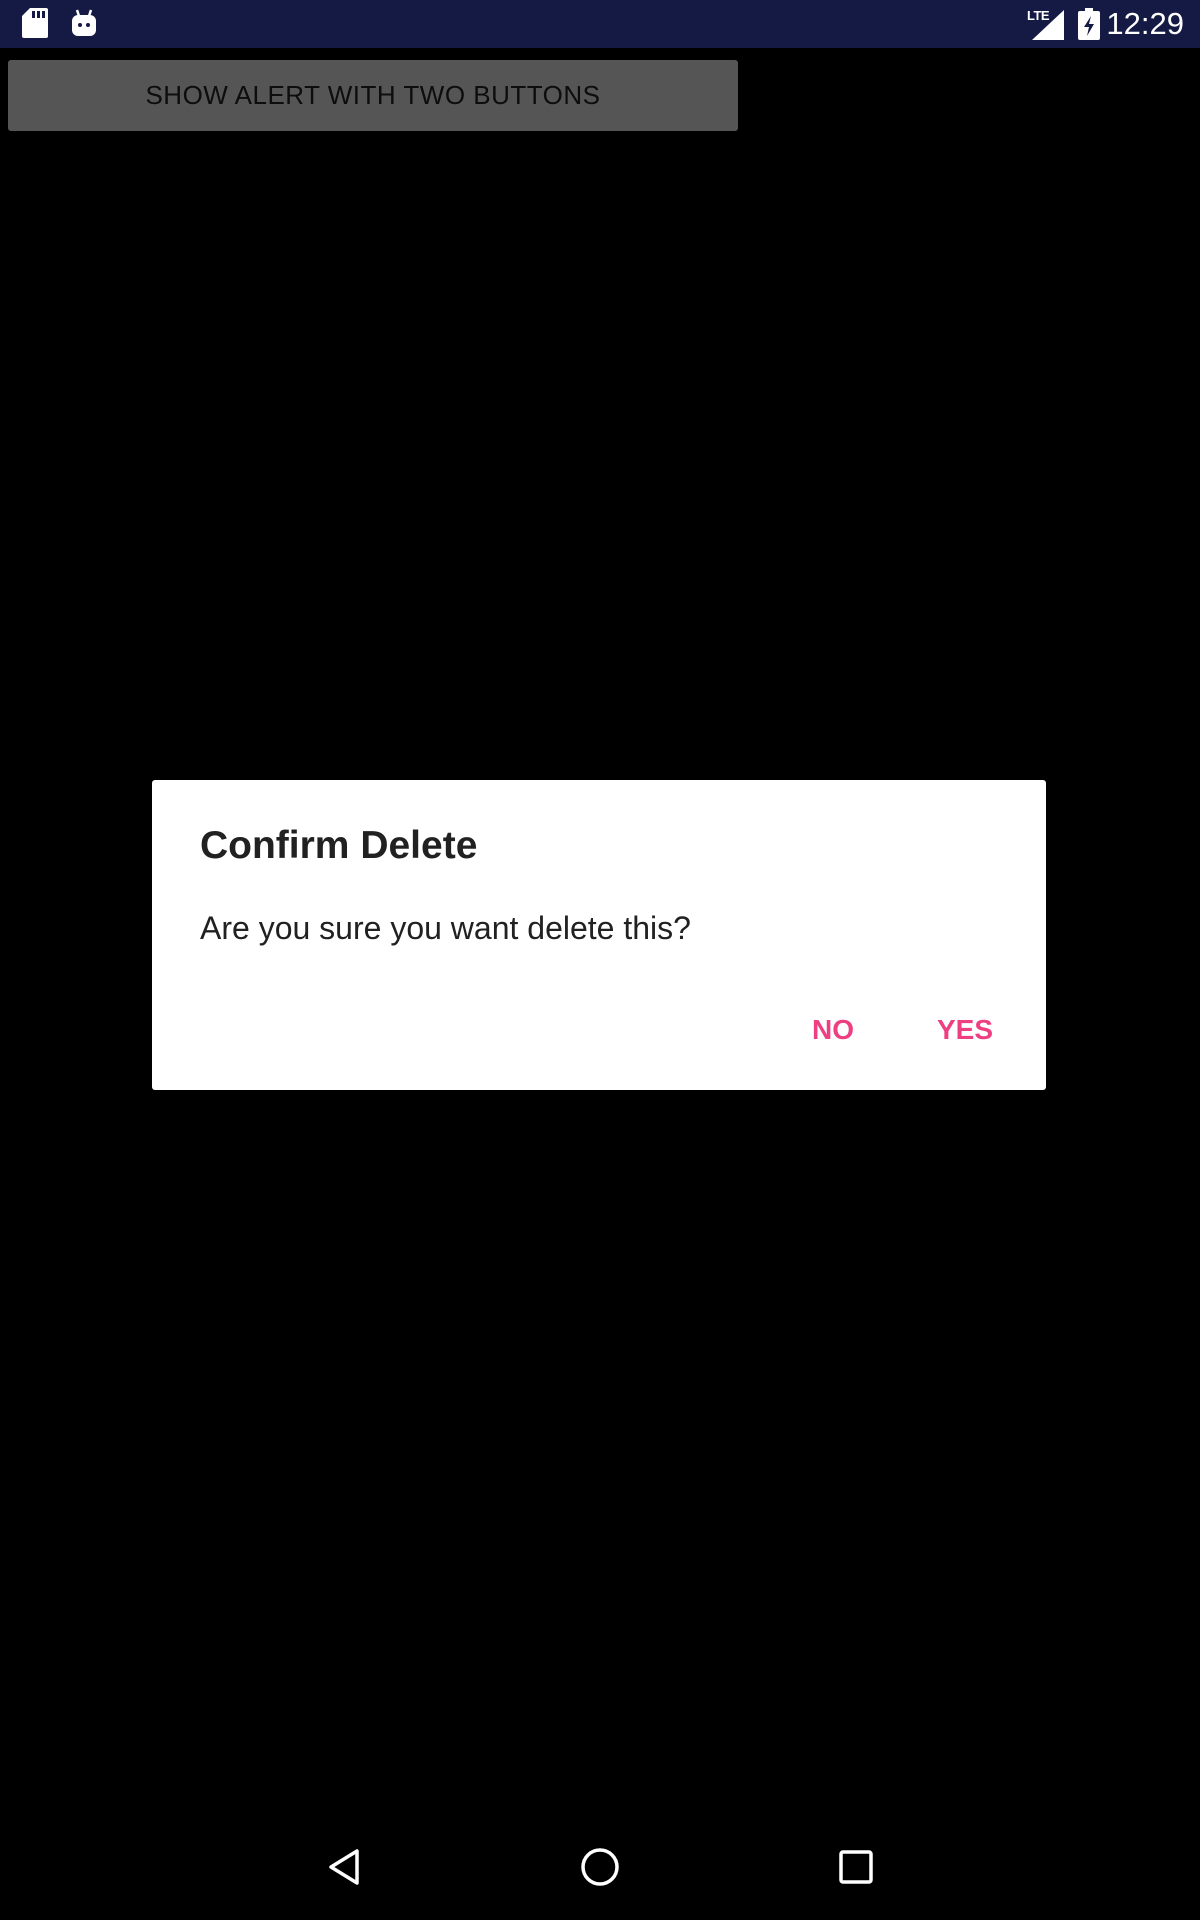 The height and width of the screenshot is (1920, 1200). I want to click on status-bar: LTE 12:29, so click(600, 24).